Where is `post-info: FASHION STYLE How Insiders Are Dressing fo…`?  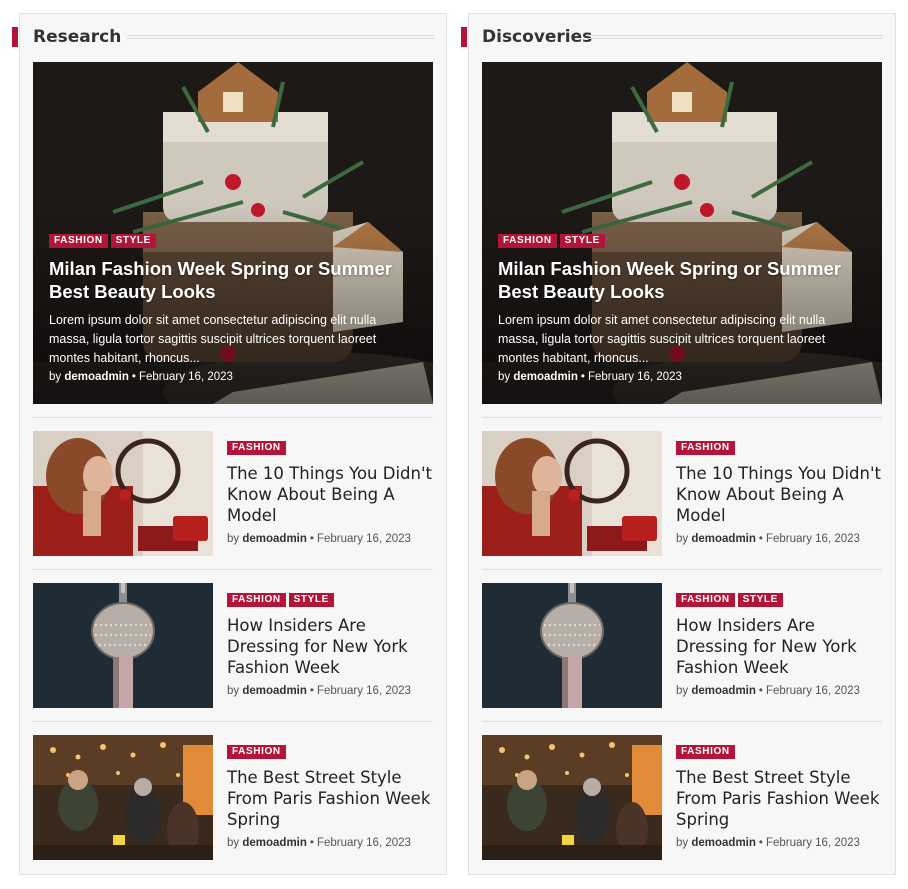 post-info: FASHION STYLE How Insiders Are Dressing fo… is located at coordinates (779, 645).